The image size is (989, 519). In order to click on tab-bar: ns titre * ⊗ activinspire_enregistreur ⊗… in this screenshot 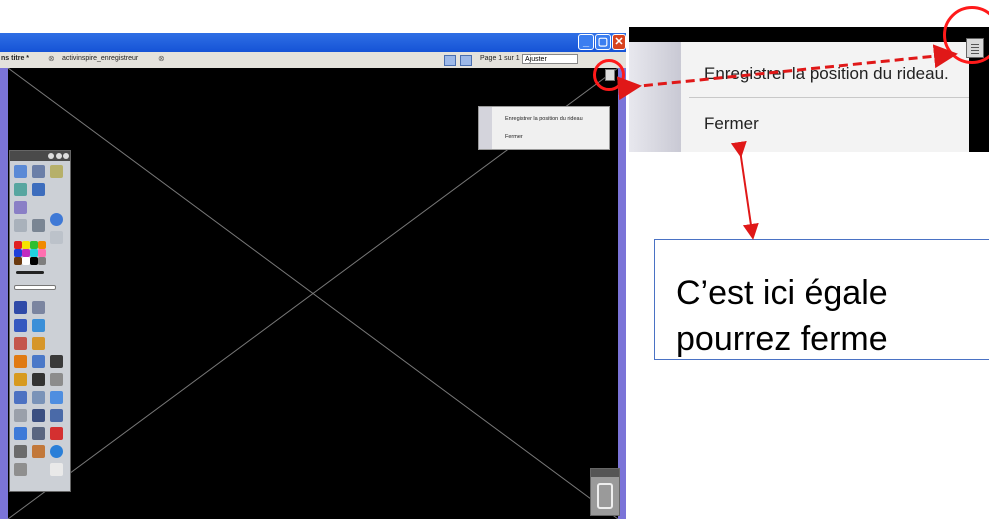, I will do `click(313, 60)`.